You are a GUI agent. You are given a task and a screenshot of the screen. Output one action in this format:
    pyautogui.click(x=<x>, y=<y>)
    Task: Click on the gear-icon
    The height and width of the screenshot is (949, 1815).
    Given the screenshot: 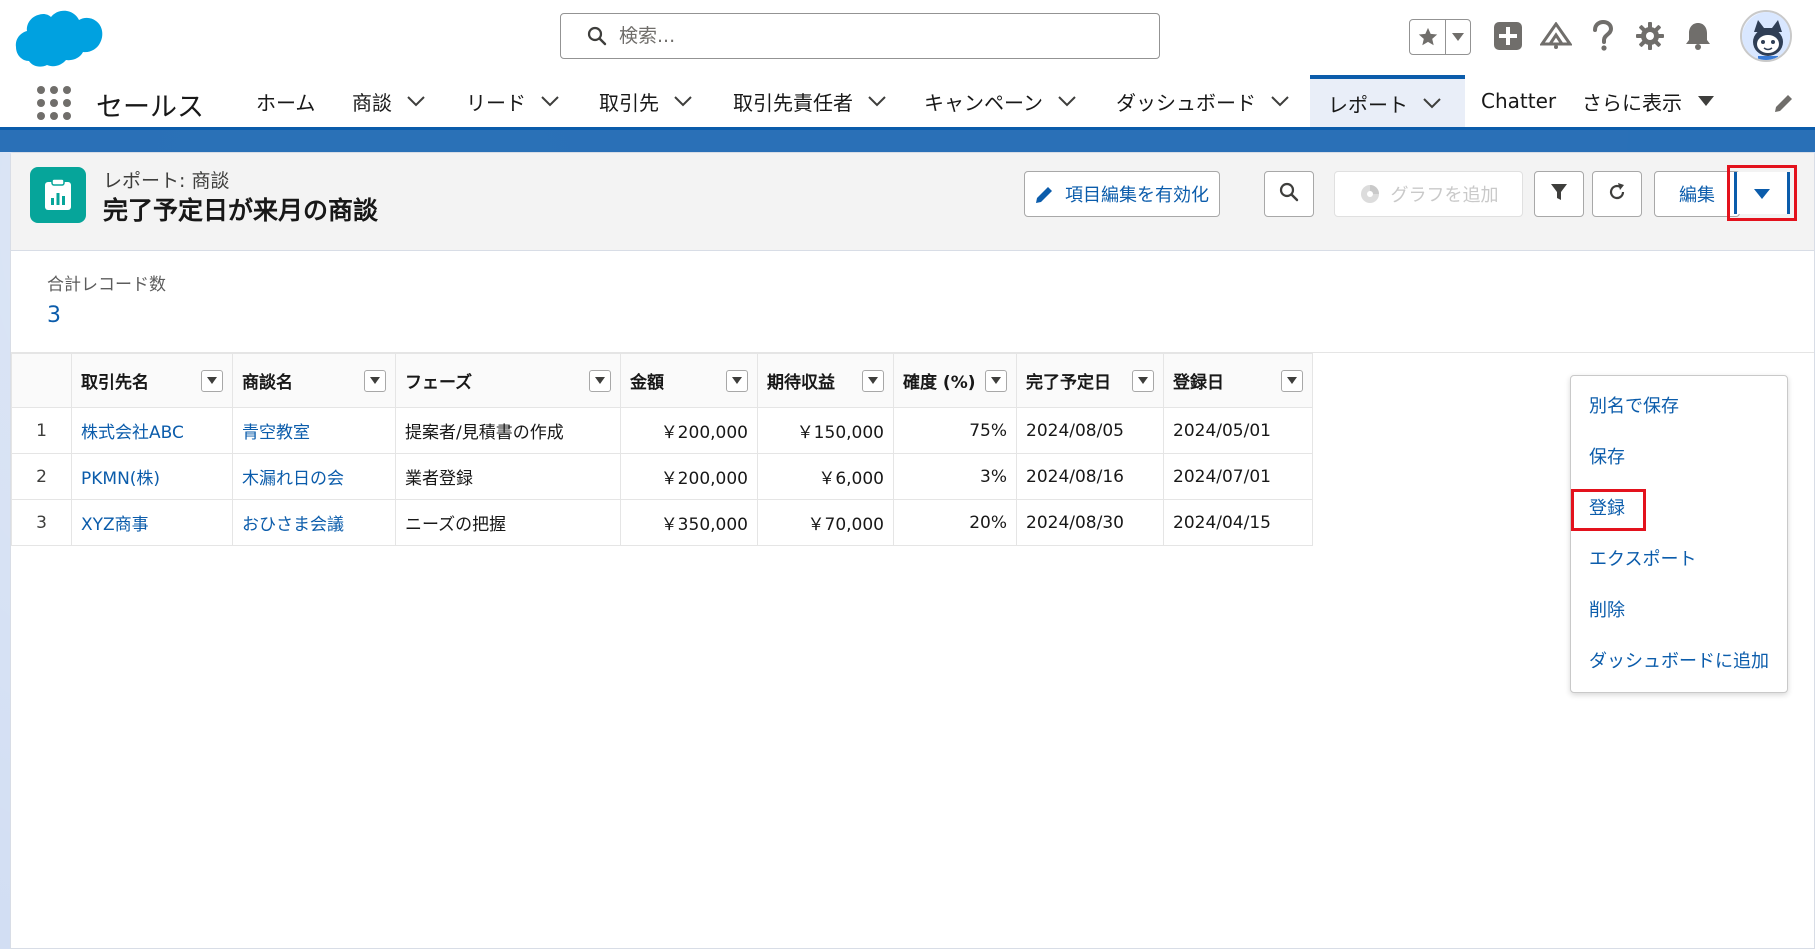 What is the action you would take?
    pyautogui.click(x=1650, y=36)
    